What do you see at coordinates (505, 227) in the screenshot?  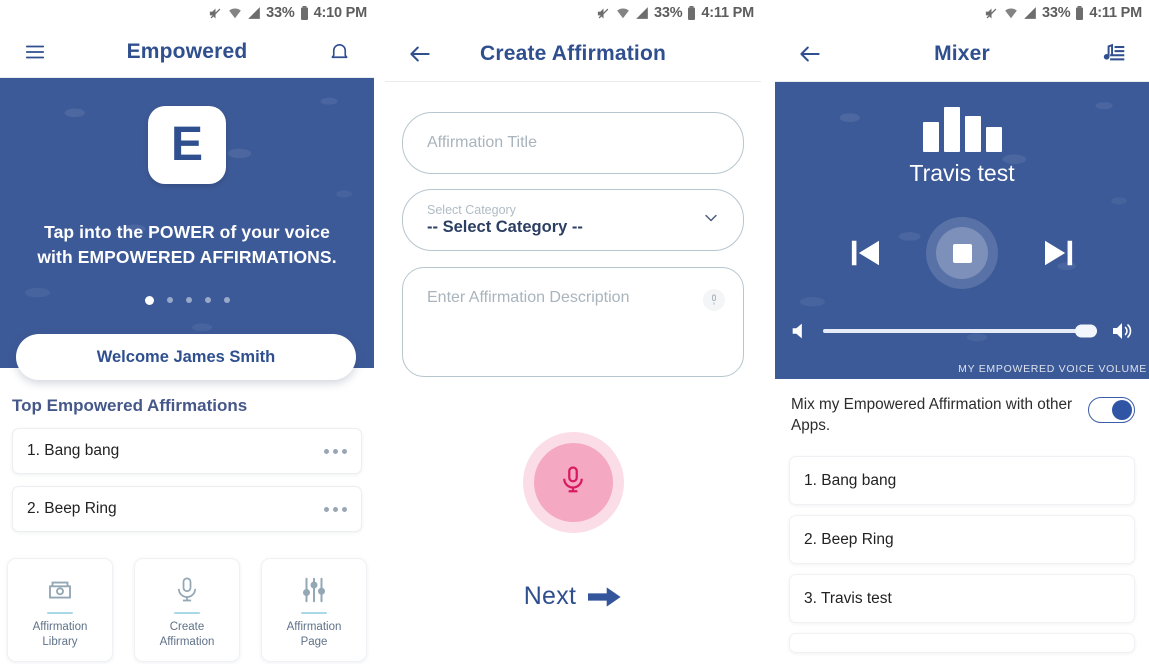 I see `category-selected-value: -- Select Category --` at bounding box center [505, 227].